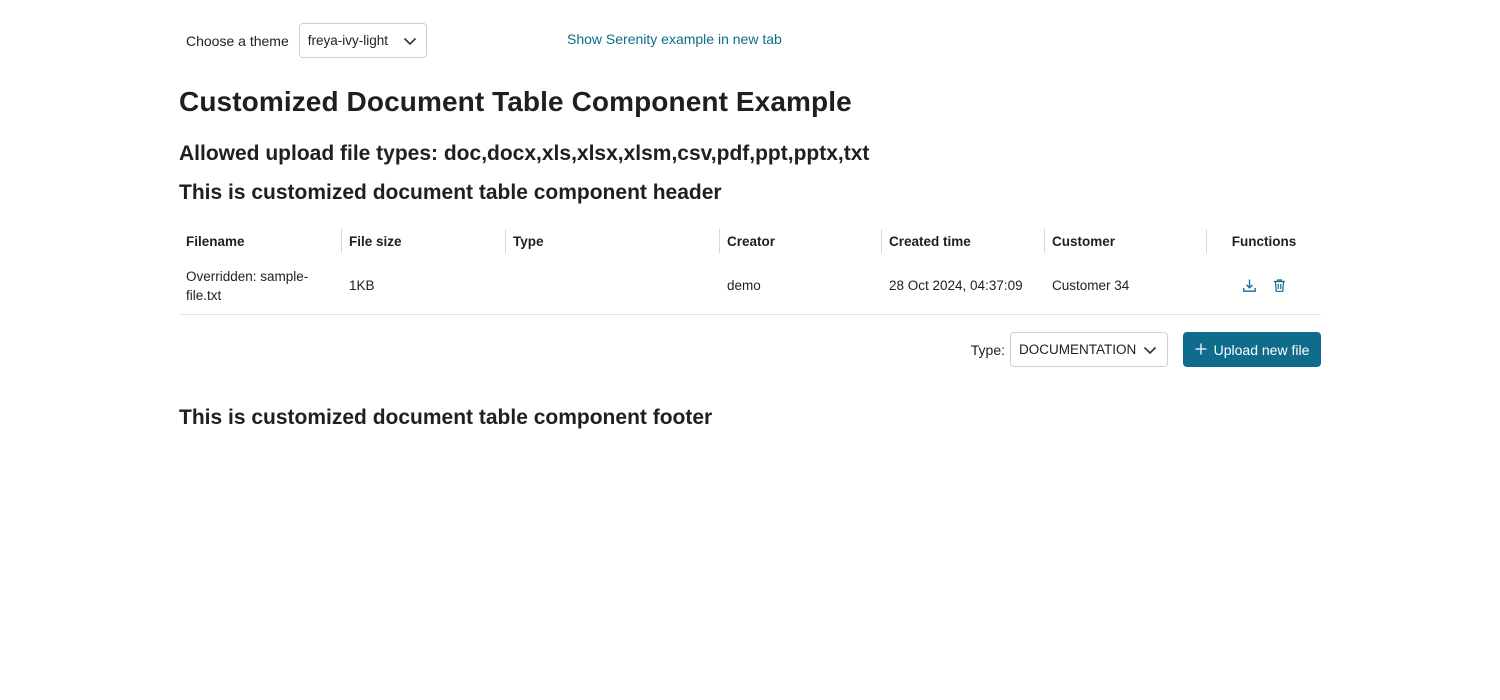 This screenshot has height=700, width=1500. What do you see at coordinates (260, 241) in the screenshot?
I see `column-header-filename: Filename` at bounding box center [260, 241].